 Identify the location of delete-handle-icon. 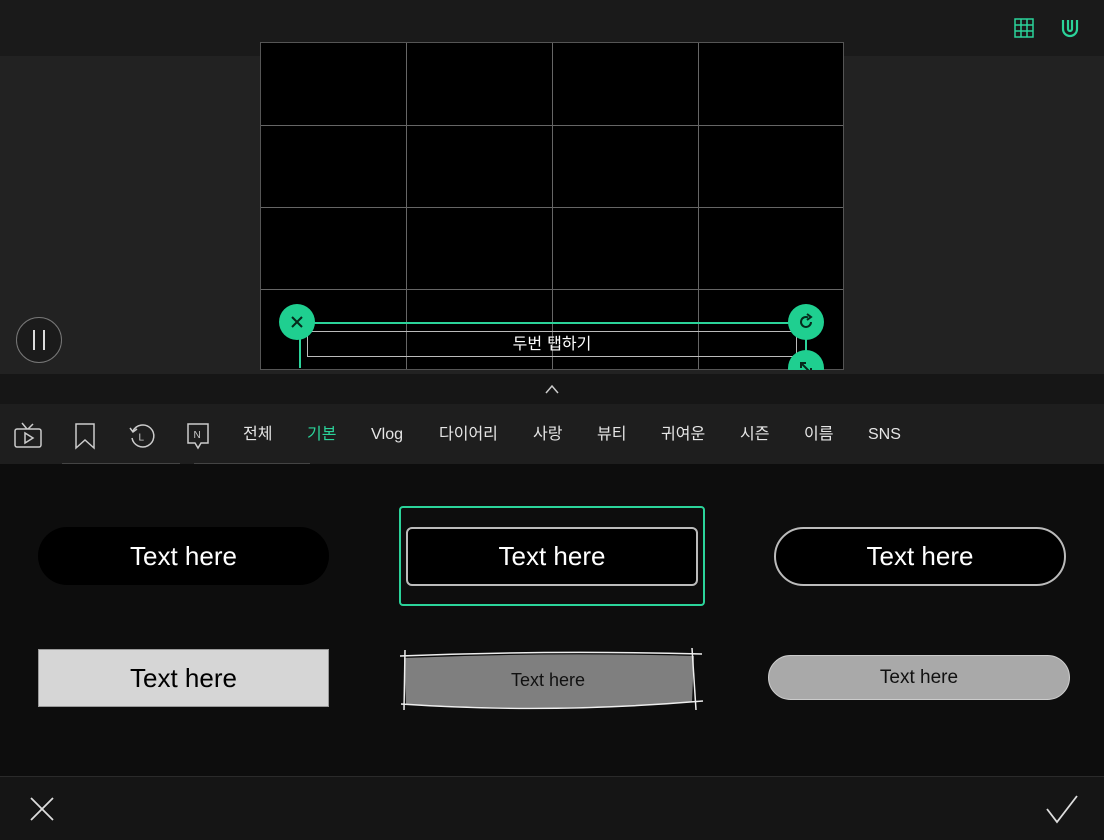
(297, 322).